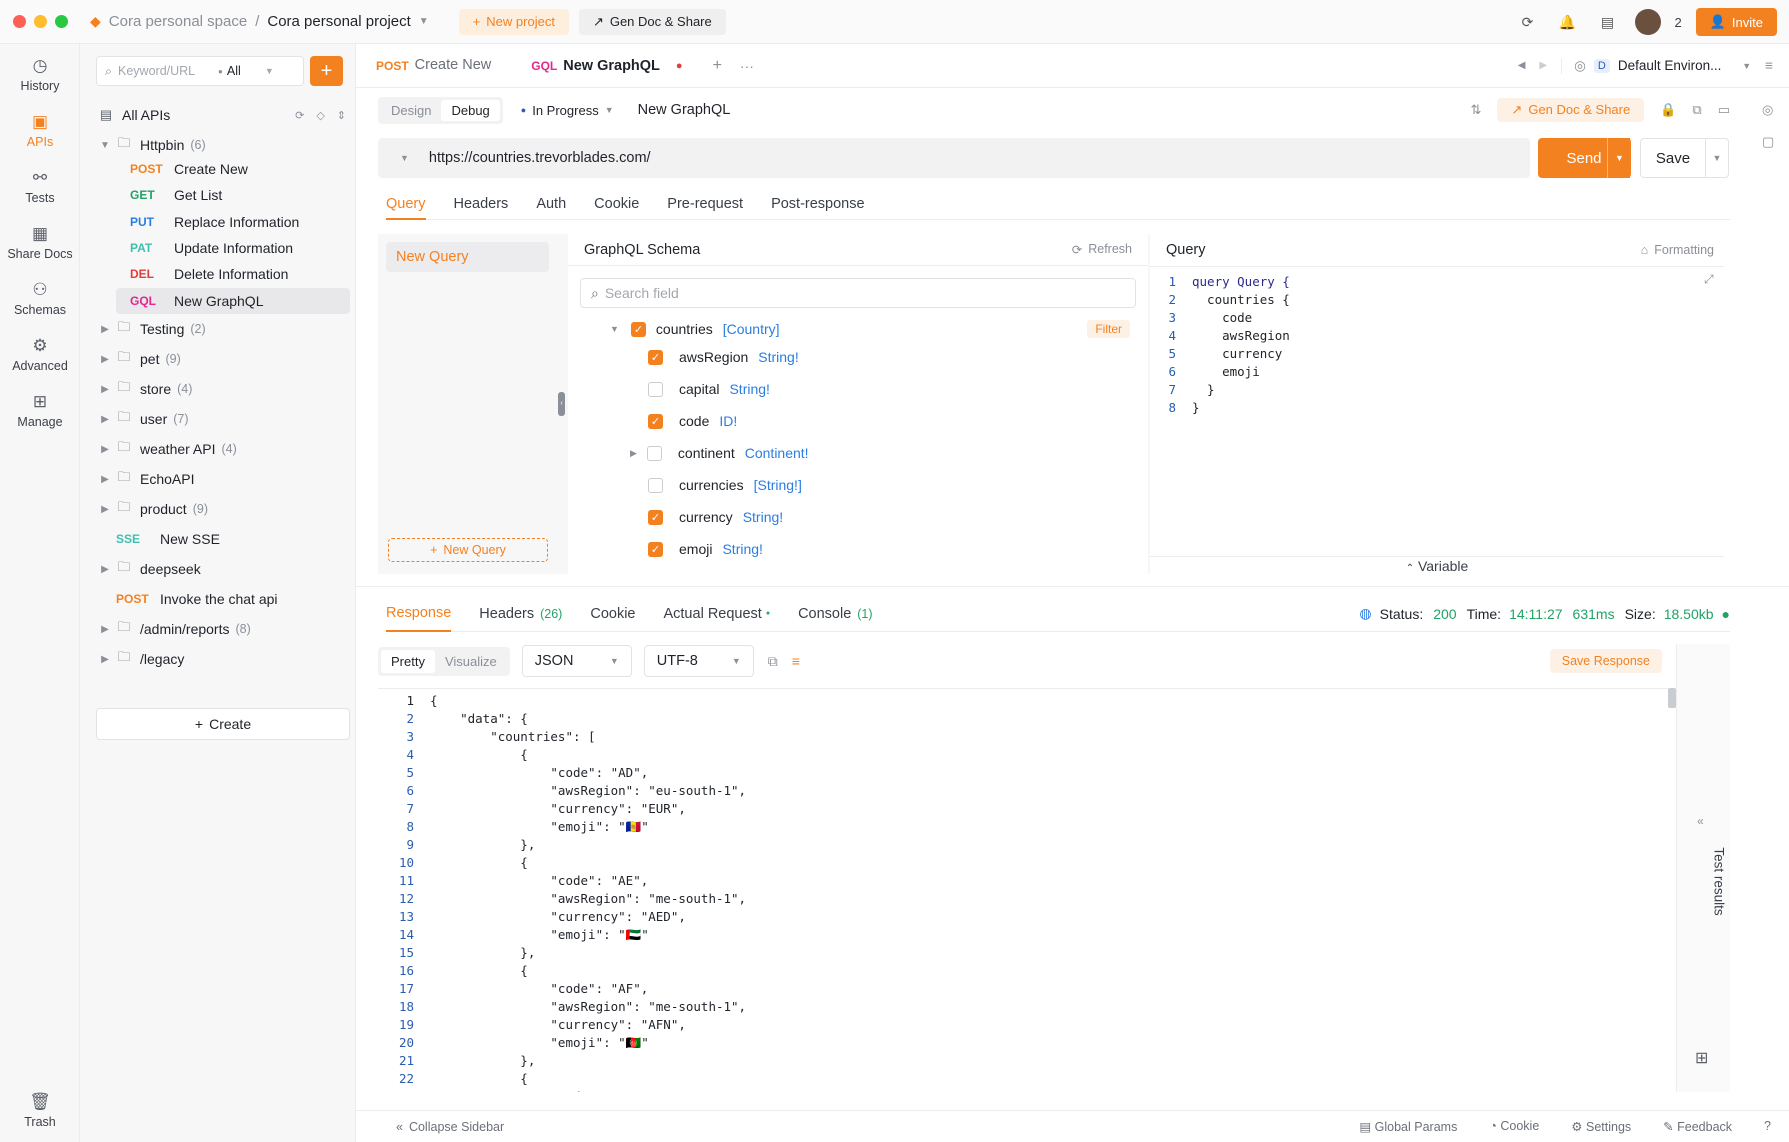 This screenshot has width=1789, height=1142. What do you see at coordinates (233, 539) in the screenshot?
I see `sse-item: SSE New SSE` at bounding box center [233, 539].